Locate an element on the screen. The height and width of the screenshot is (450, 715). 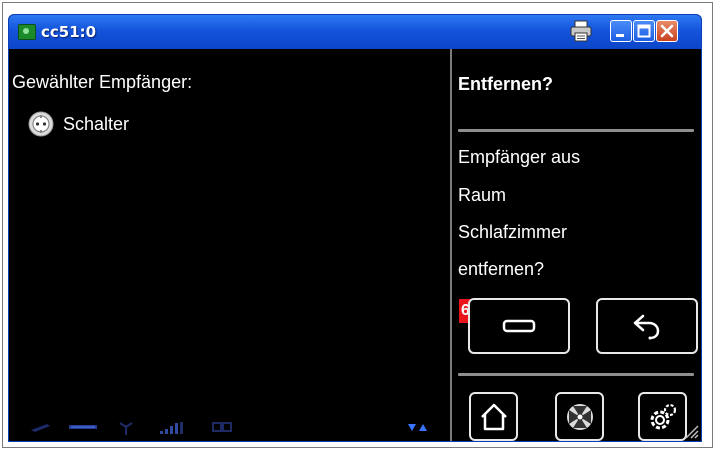
receiver-item-schalter: Schalter is located at coordinates (78, 124).